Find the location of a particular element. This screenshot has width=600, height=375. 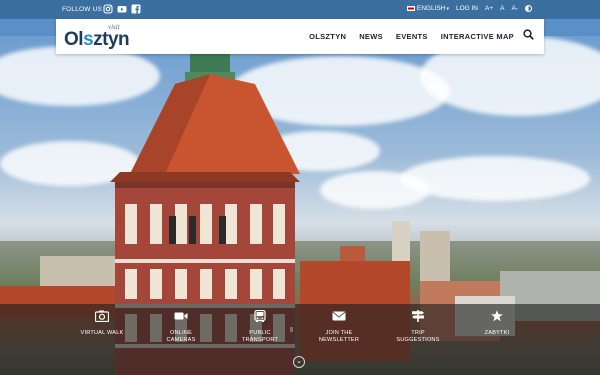

tile-online-cameras: ONLINE CAMERAS is located at coordinates (181, 327).